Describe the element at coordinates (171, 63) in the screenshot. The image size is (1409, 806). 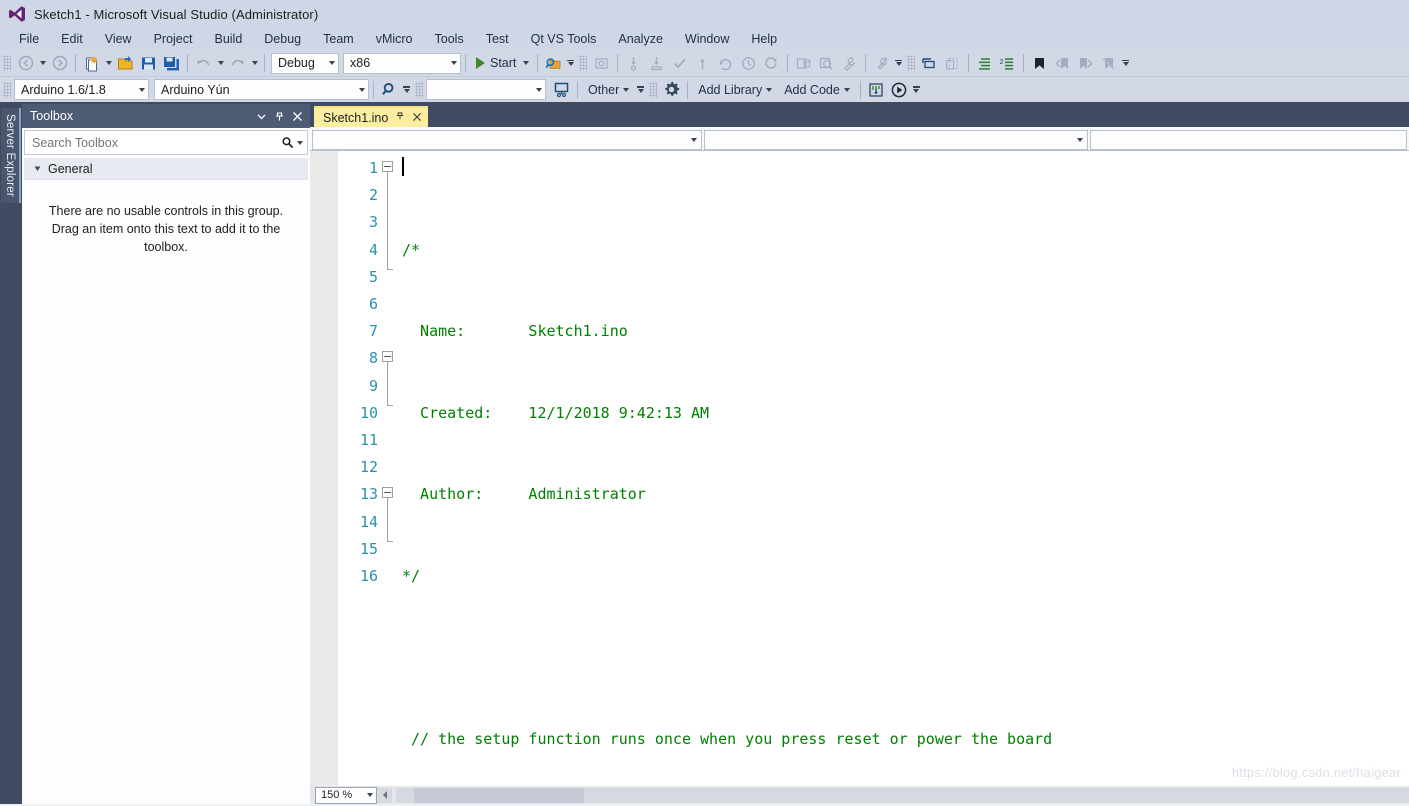
I see `save-all-icon` at that location.